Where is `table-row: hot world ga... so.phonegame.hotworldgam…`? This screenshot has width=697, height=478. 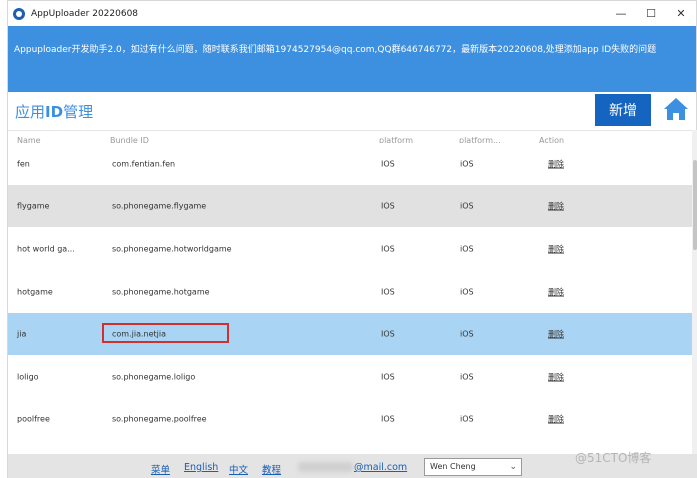 table-row: hot world ga... so.phonegame.hotworldgam… is located at coordinates (350, 249).